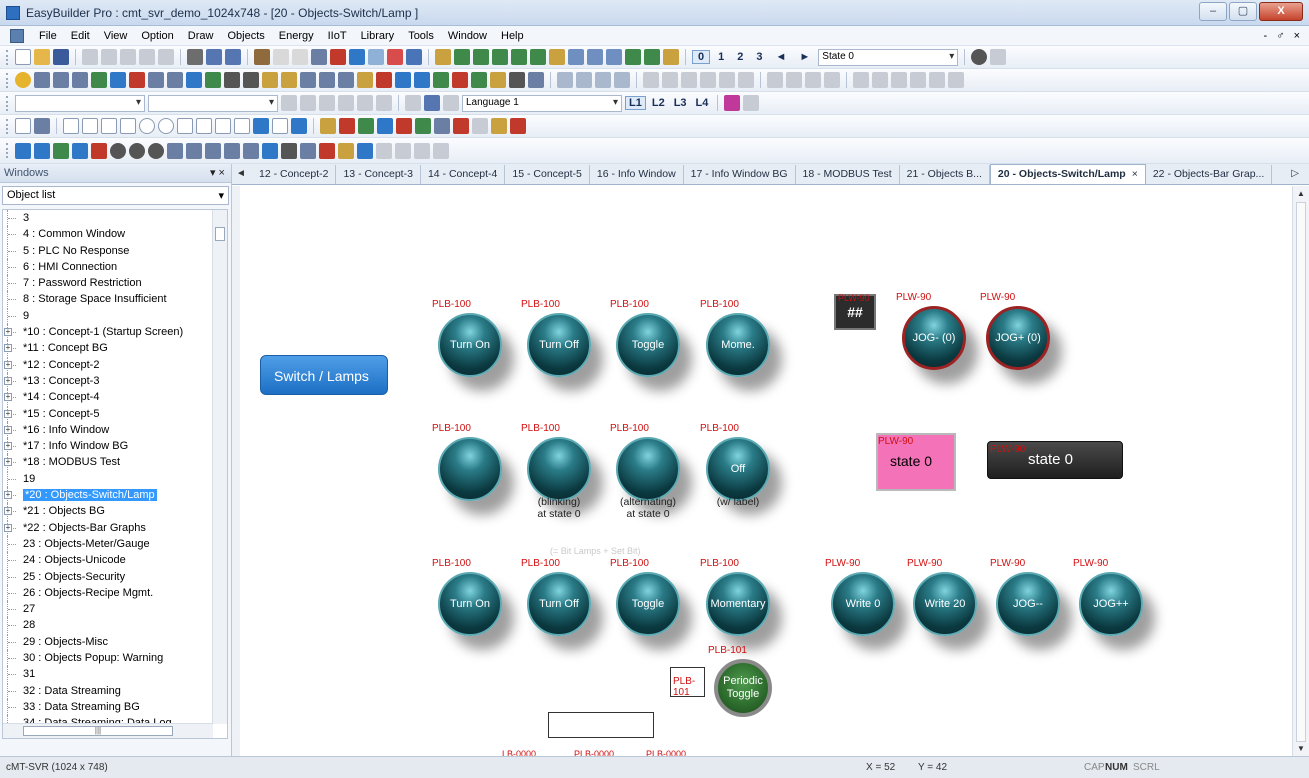 This screenshot has height=778, width=1309. What do you see at coordinates (603, 80) in the screenshot?
I see `layer-top-icon` at bounding box center [603, 80].